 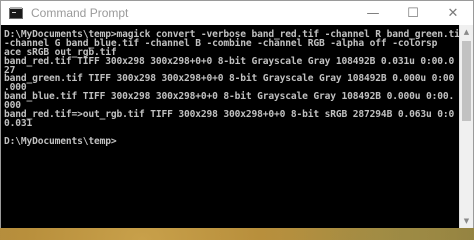 I want to click on minimize-button: —, so click(x=373, y=13).